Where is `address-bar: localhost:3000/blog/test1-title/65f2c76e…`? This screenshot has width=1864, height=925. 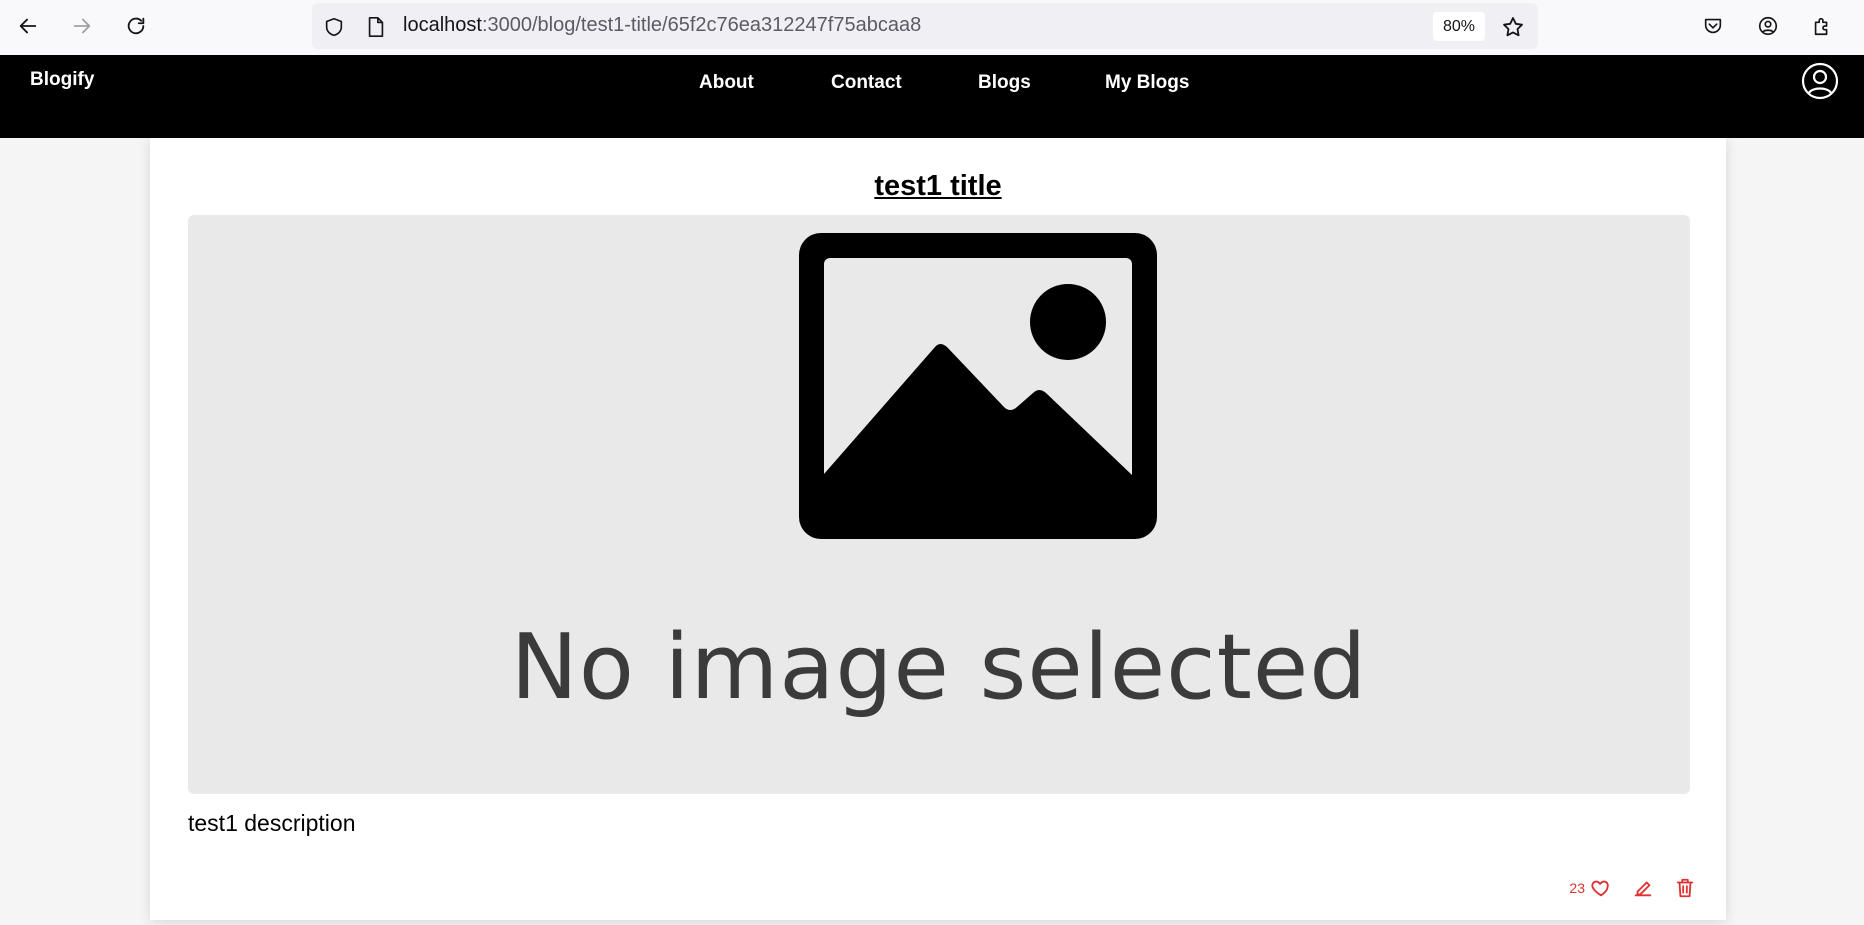
address-bar: localhost:3000/blog/test1-title/65f2c76e… is located at coordinates (925, 26).